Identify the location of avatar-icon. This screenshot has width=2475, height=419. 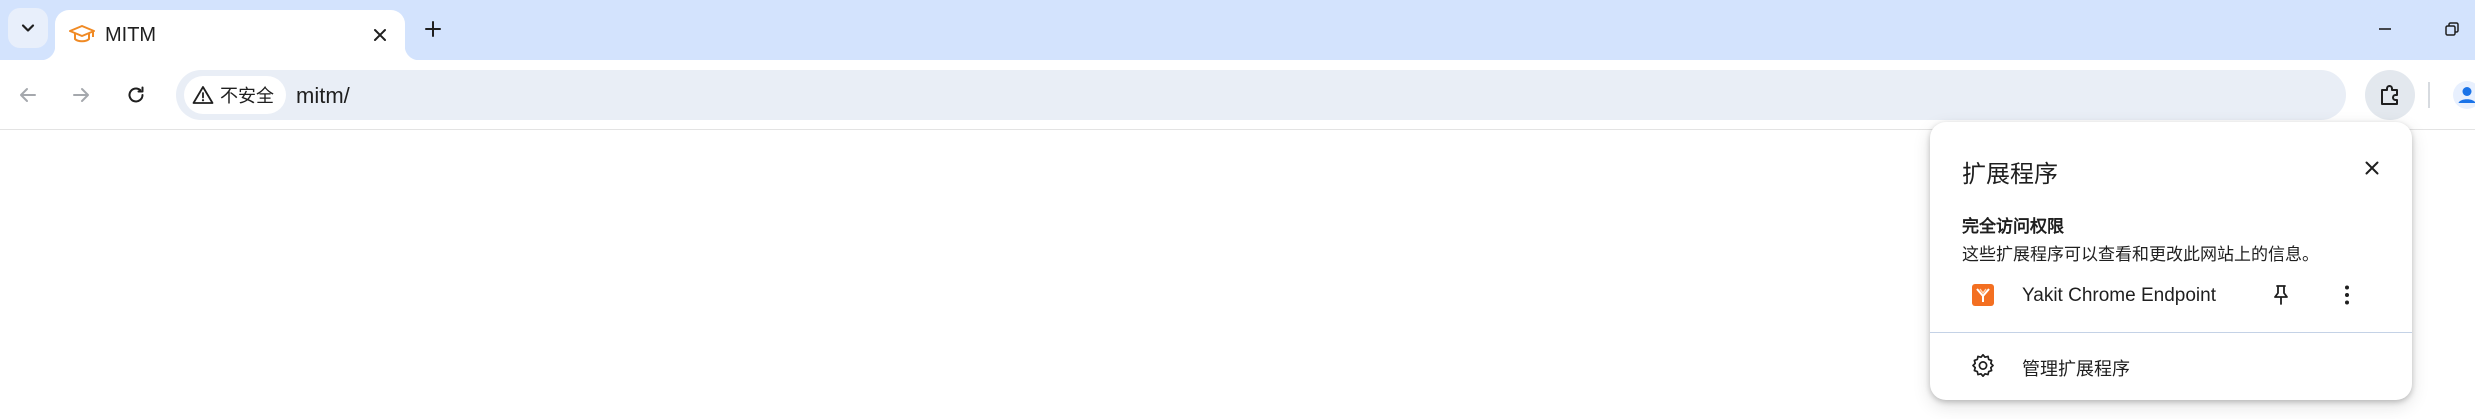
(2464, 95).